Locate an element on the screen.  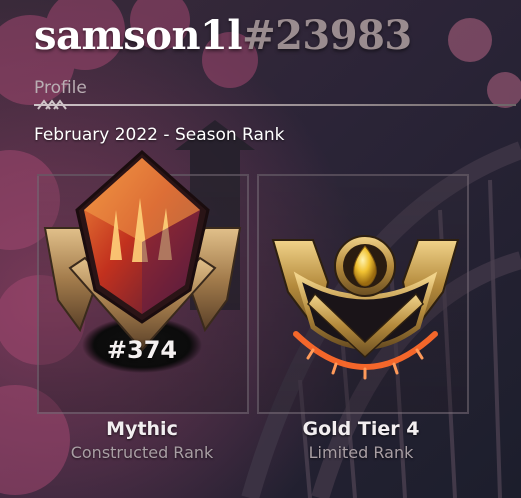
profile-section-label: Profile is located at coordinates (60, 88).